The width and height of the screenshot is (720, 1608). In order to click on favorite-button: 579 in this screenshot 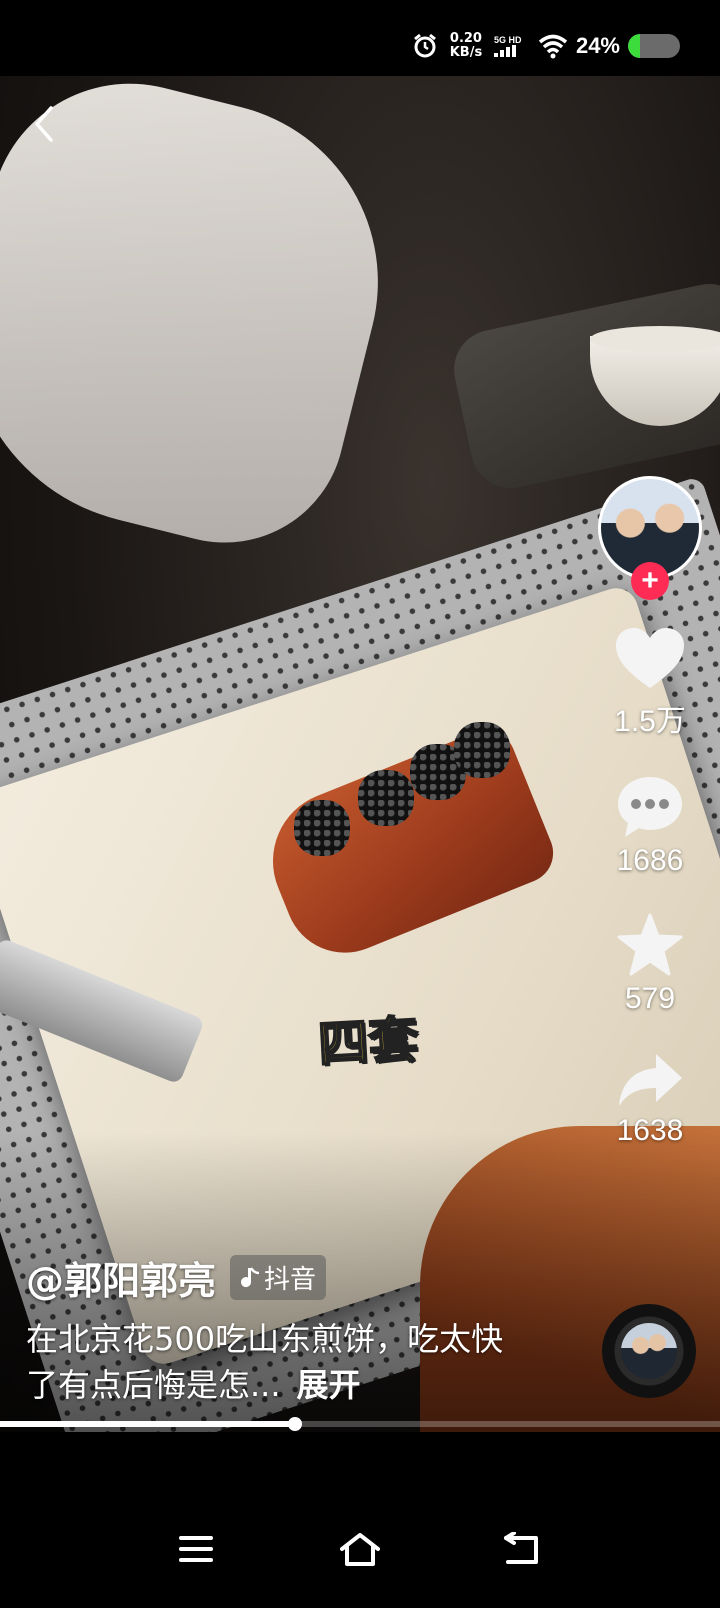, I will do `click(650, 964)`.